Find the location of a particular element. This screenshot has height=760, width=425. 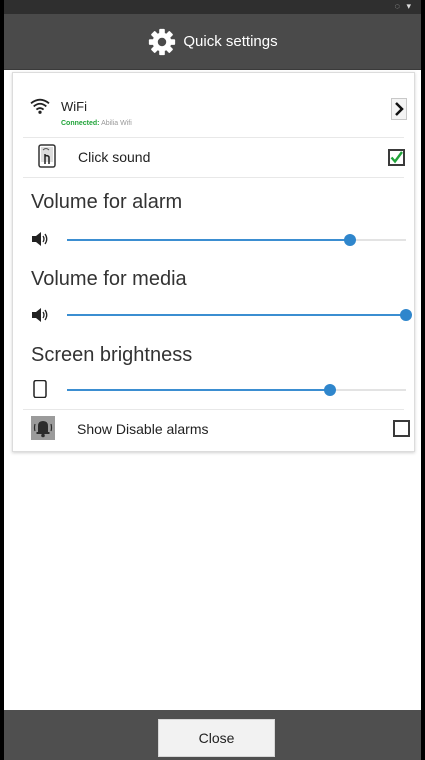

app-bar: Quick settings is located at coordinates (212, 42).